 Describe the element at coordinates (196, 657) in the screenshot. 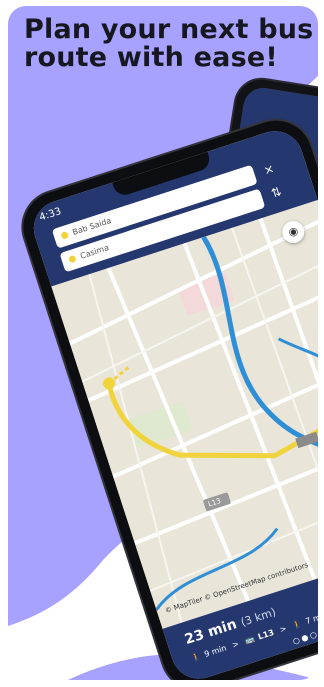

I see `walk-icon: 🚶` at that location.